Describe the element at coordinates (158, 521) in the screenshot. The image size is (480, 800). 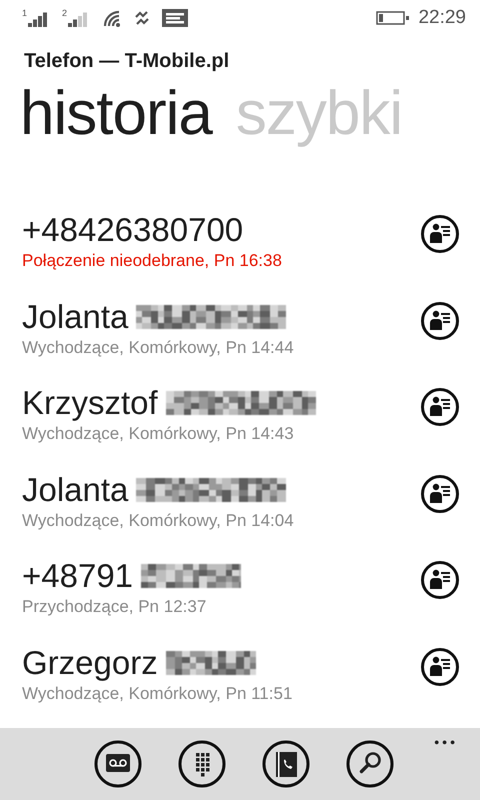
I see `call-detail: Wychodzące, Komórkowy, Pn 14:04` at that location.